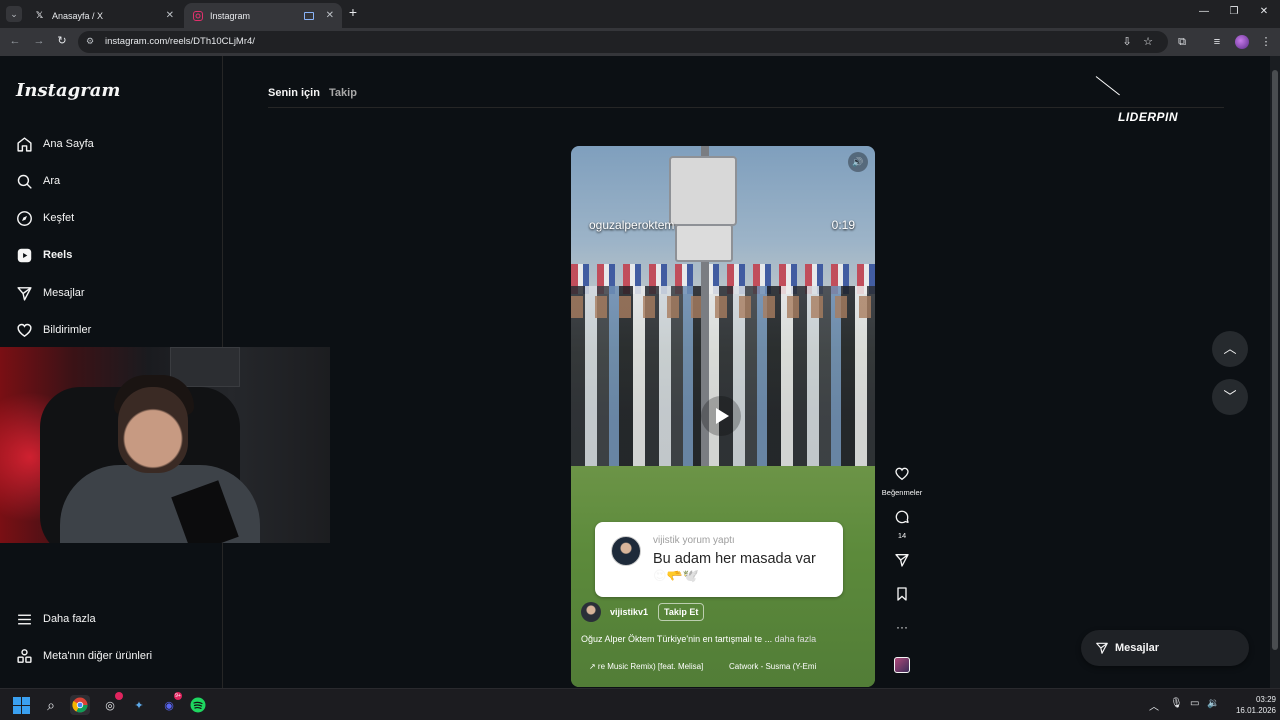  Describe the element at coordinates (902, 665) in the screenshot. I see `audio-thumbnail` at that location.